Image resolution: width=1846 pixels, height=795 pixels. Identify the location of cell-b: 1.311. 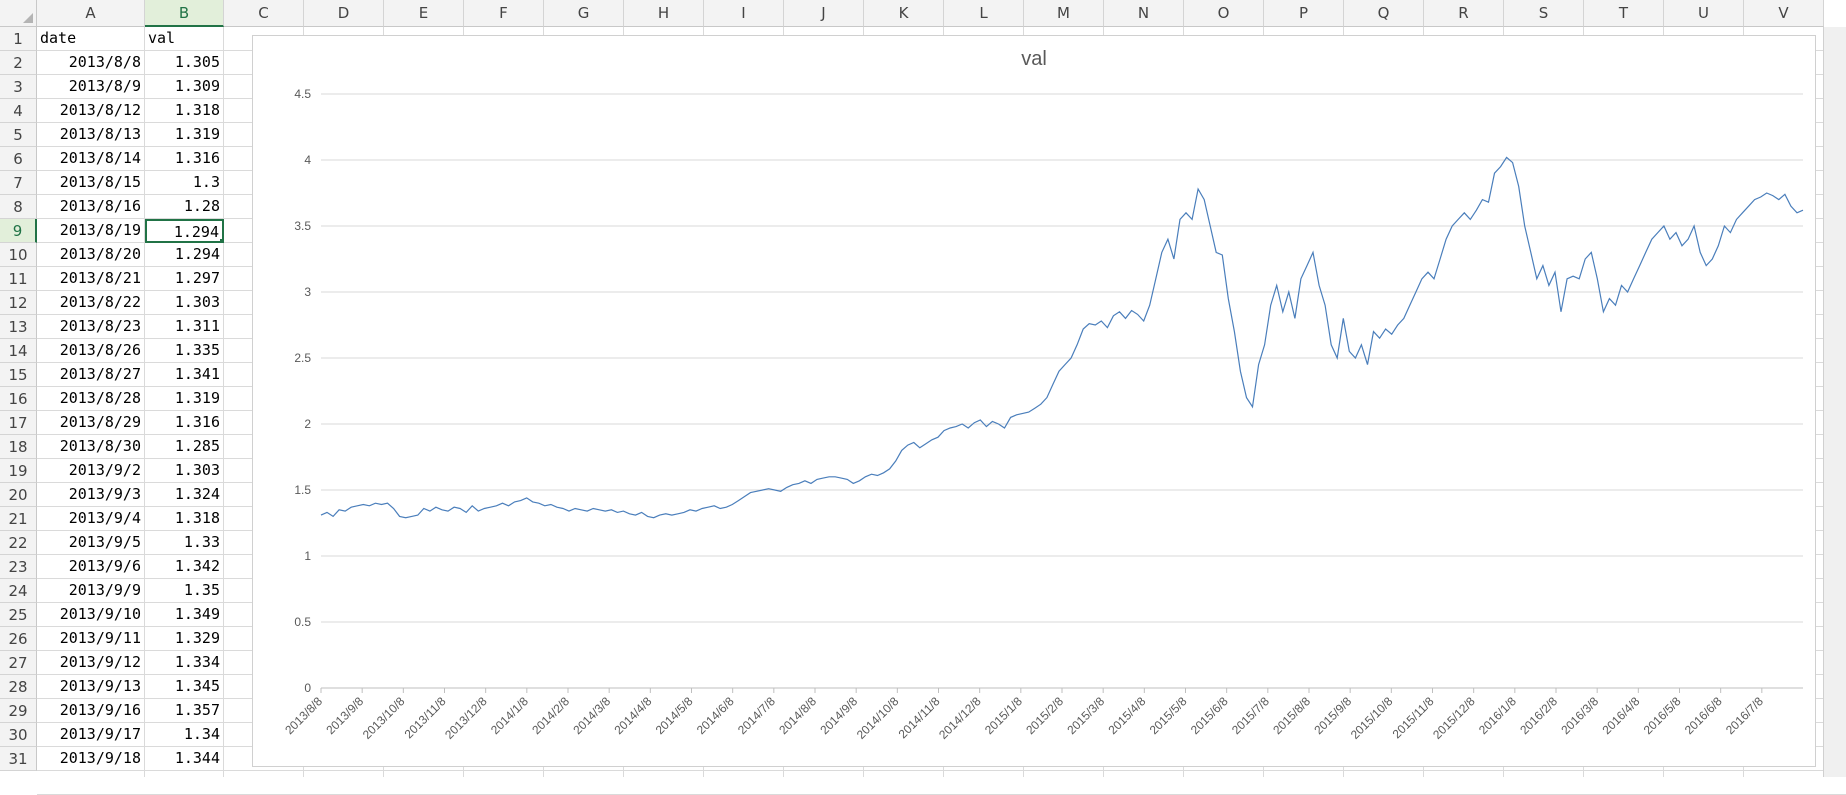
(184, 327).